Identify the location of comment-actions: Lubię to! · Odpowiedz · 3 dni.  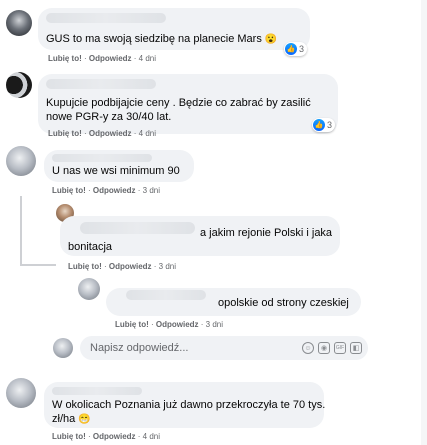
(106, 190).